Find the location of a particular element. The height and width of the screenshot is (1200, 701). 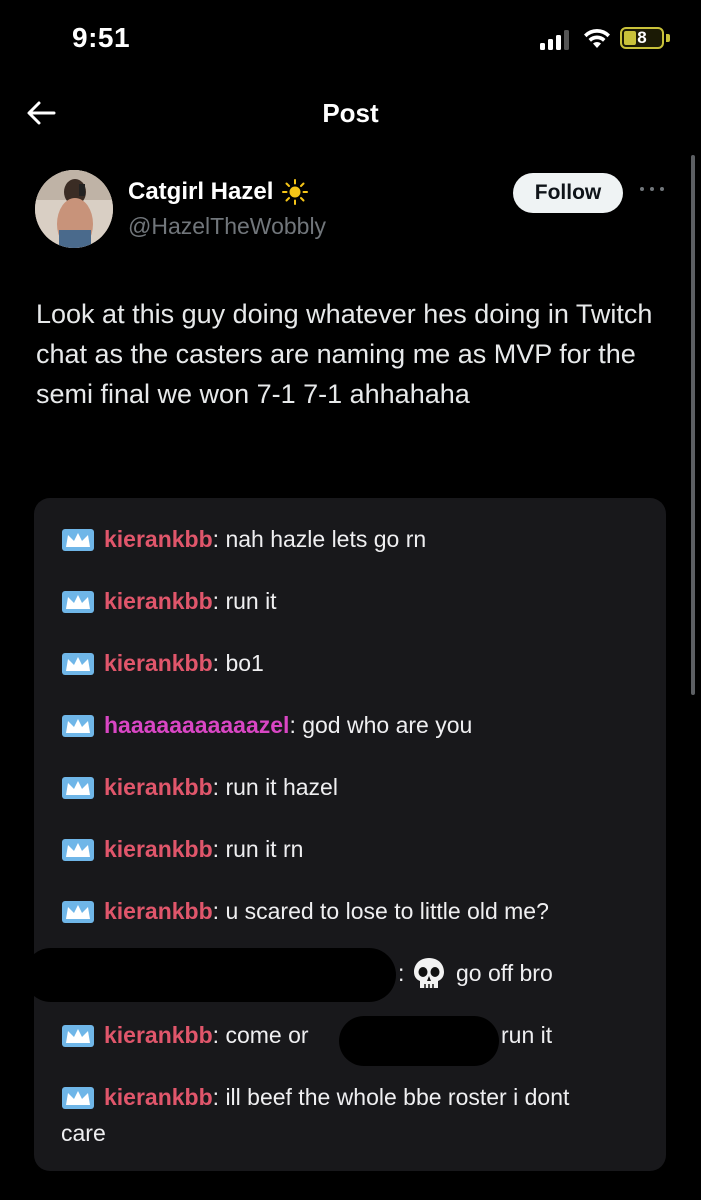

chat-text: ill beef the whole bbe roster i dont is located at coordinates (397, 1097).